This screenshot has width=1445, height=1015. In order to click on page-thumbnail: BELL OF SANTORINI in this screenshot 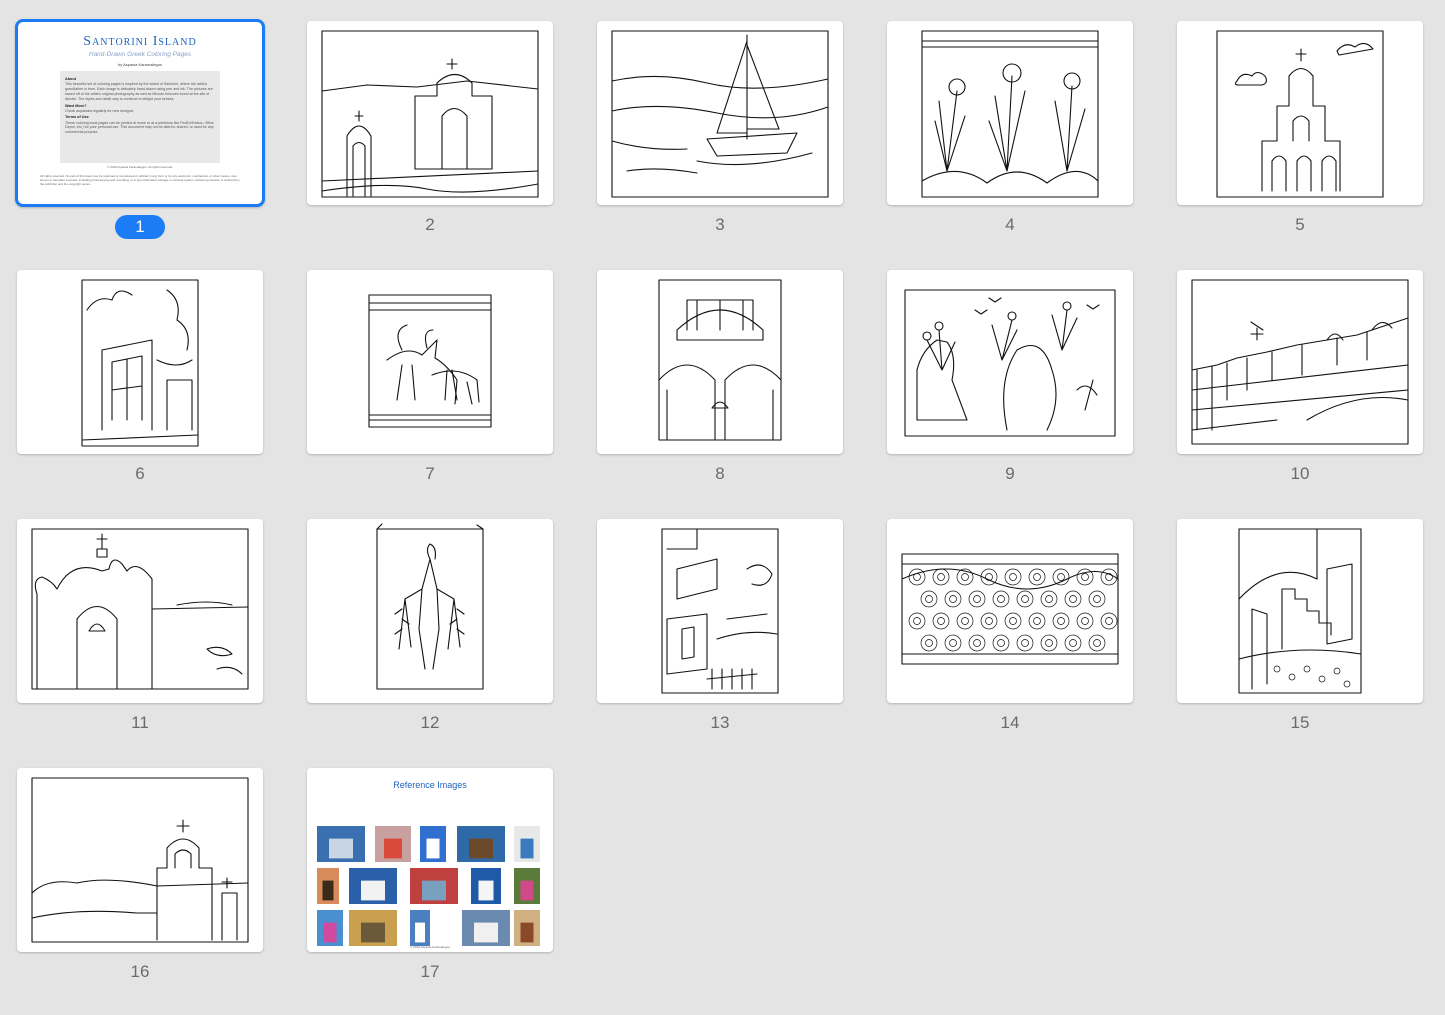, I will do `click(720, 362)`.